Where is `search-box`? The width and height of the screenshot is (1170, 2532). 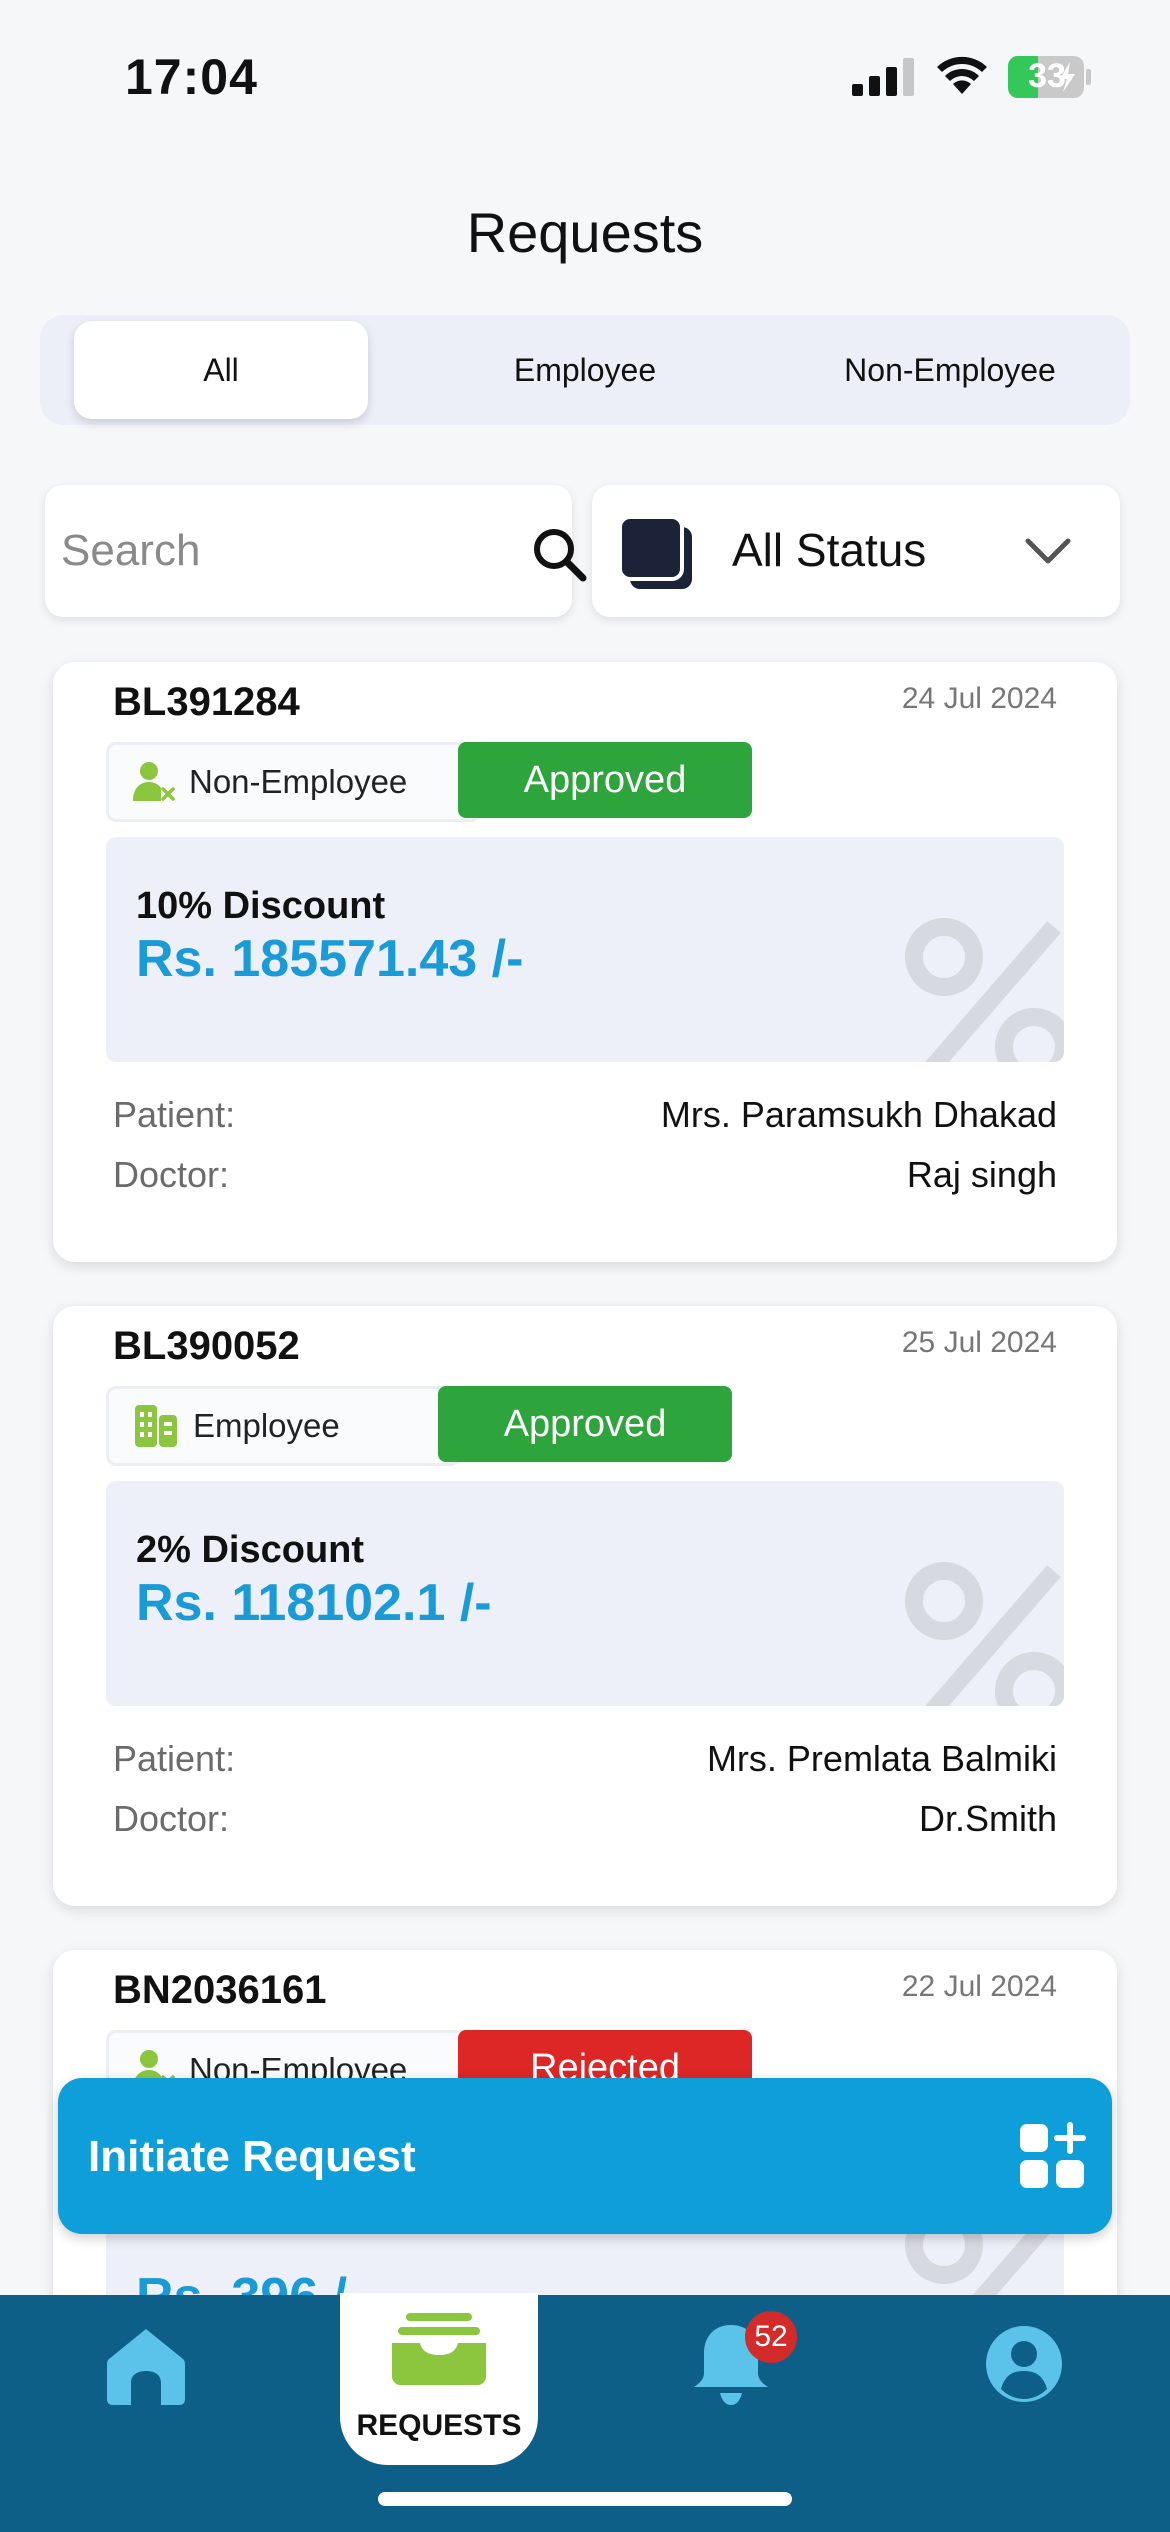 search-box is located at coordinates (316, 551).